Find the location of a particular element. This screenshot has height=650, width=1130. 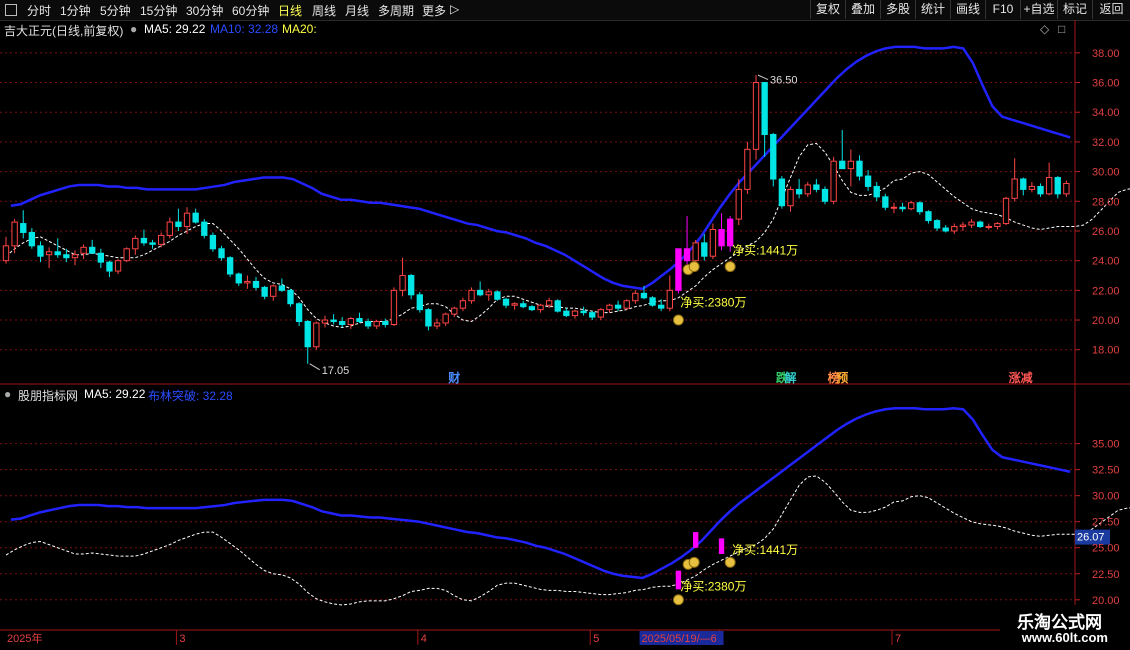

net-buy-label-1: 净买:2380万 is located at coordinates (713, 586).